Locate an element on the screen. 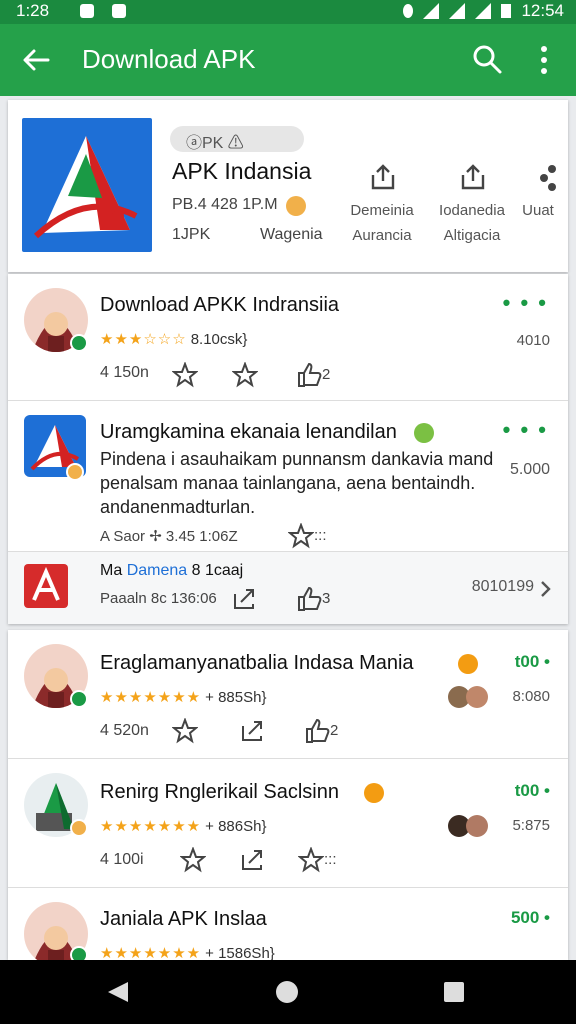  action-label: Iodanedia Altigacia is located at coordinates (472, 223).